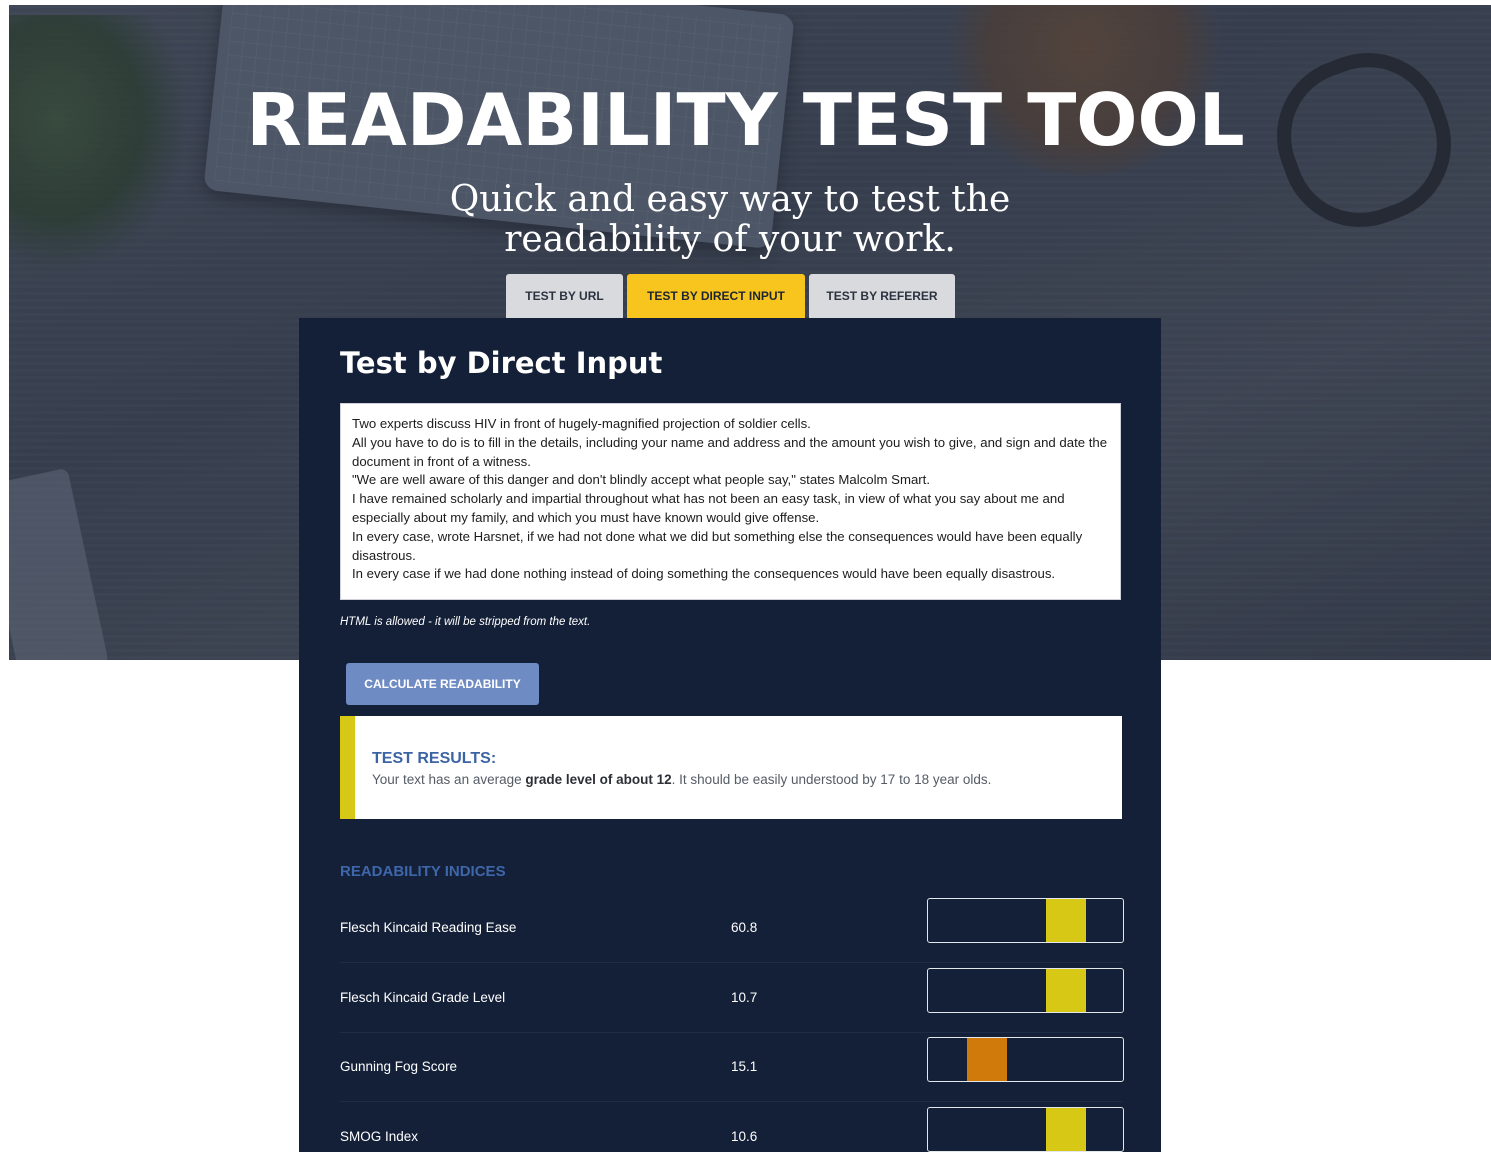 This screenshot has height=1152, width=1491. What do you see at coordinates (399, 1066) in the screenshot?
I see `index-name: Gunning Fog Score` at bounding box center [399, 1066].